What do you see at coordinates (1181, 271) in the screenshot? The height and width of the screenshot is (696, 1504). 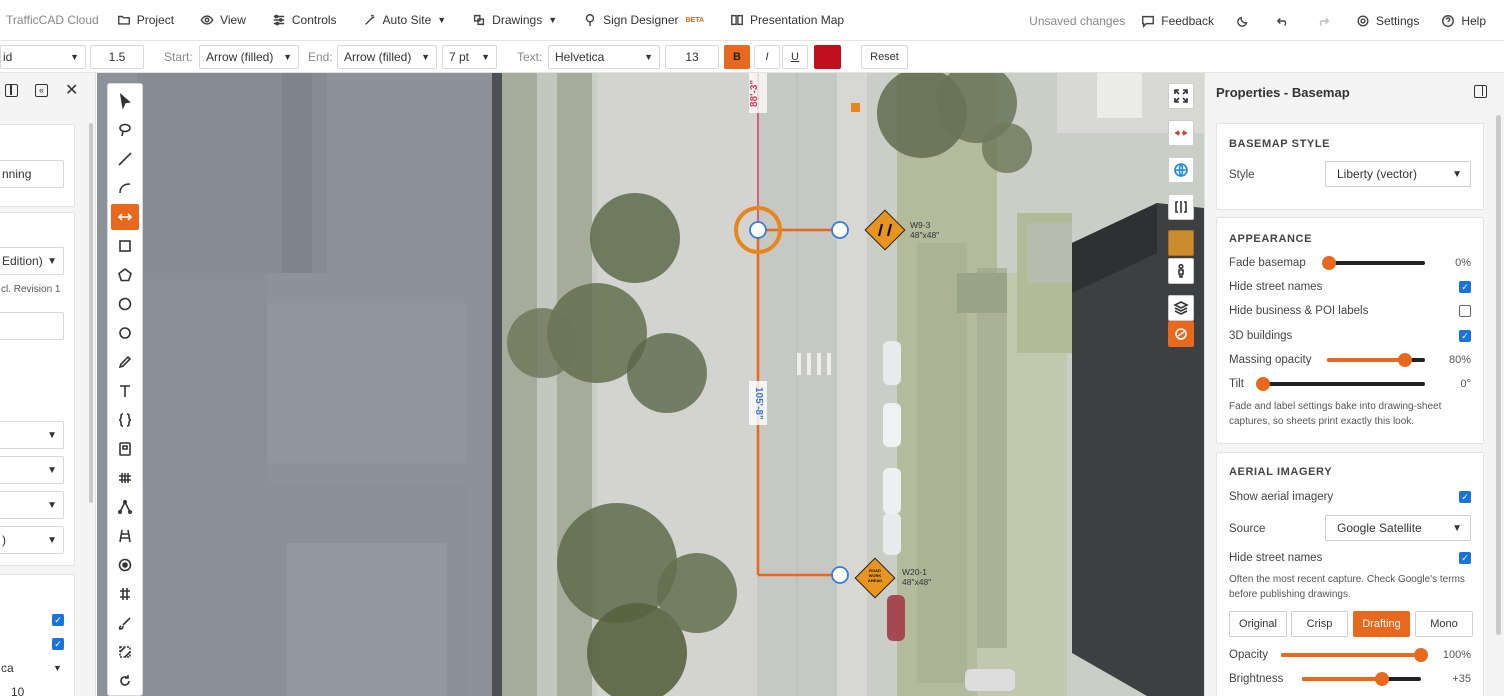 I see `pegman-button` at bounding box center [1181, 271].